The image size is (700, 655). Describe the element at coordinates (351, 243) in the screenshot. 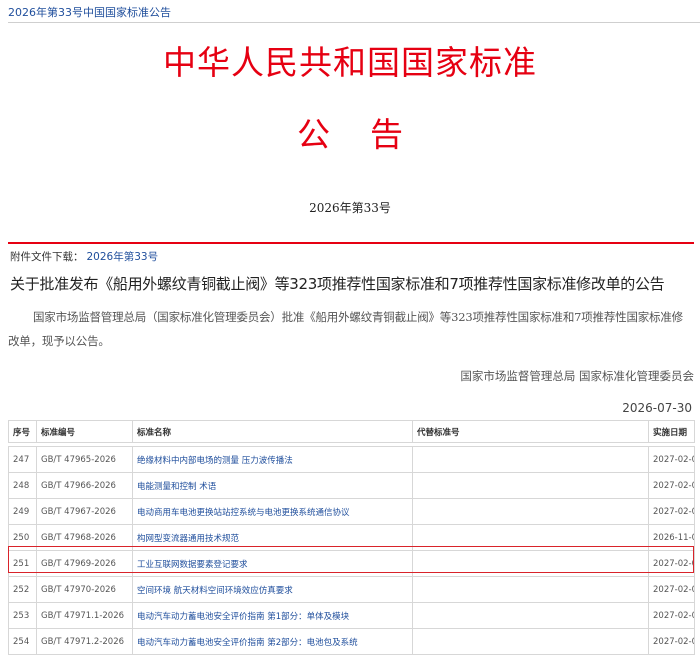

I see `red-divider` at that location.